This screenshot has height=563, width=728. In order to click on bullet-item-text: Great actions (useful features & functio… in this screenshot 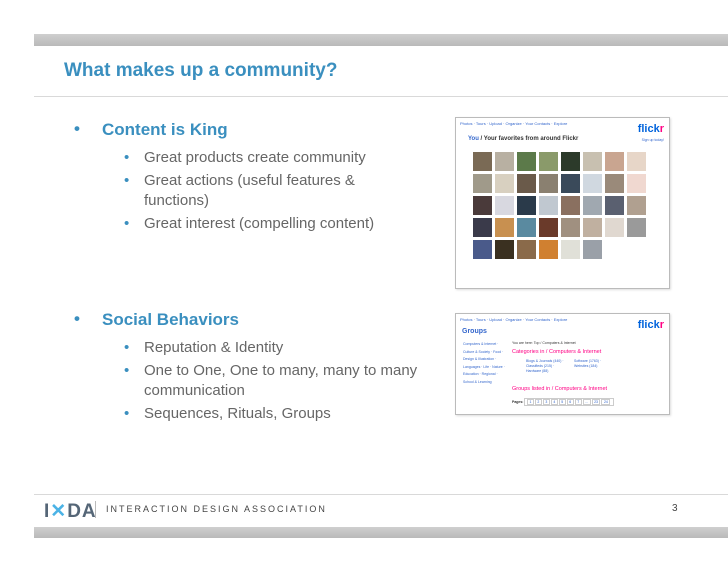, I will do `click(249, 190)`.